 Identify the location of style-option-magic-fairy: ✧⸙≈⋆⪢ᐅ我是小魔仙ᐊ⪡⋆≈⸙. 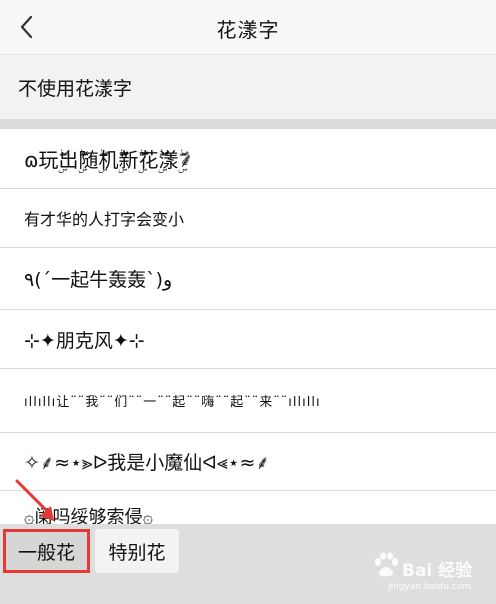
(248, 462).